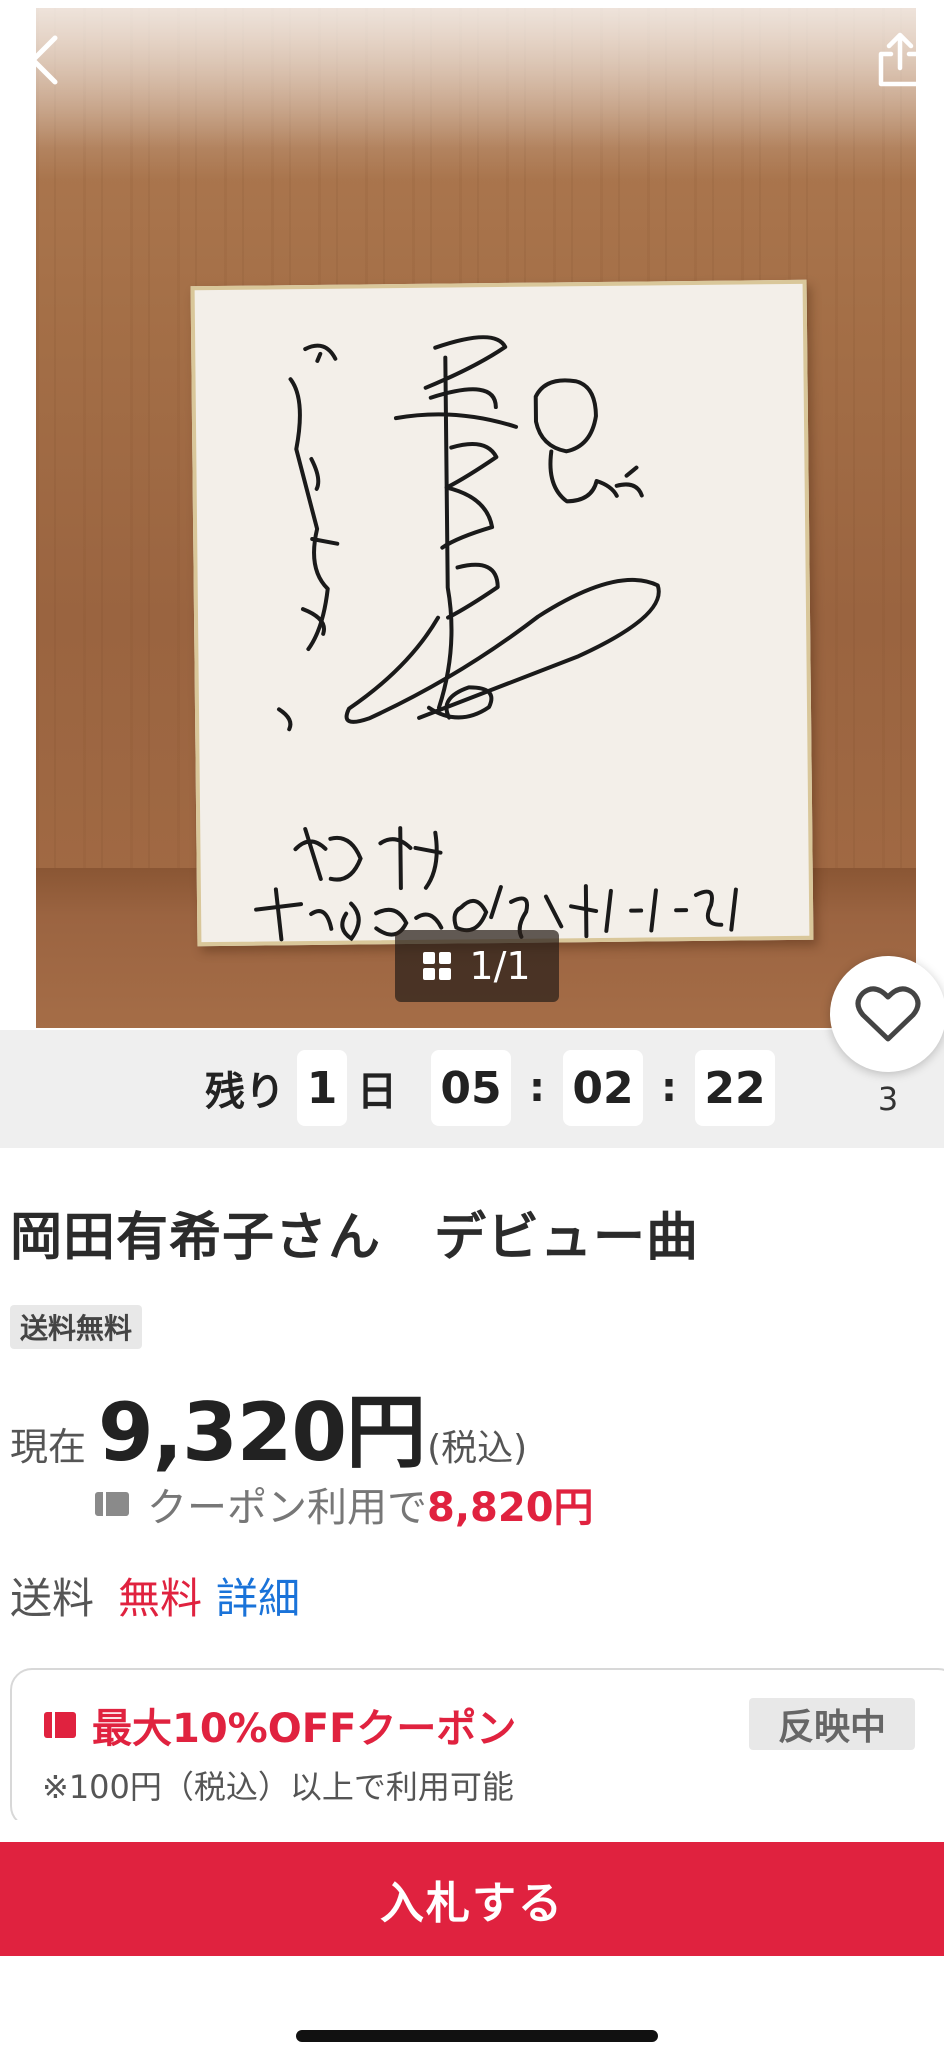  I want to click on bid-button: 入札する, so click(472, 1899).